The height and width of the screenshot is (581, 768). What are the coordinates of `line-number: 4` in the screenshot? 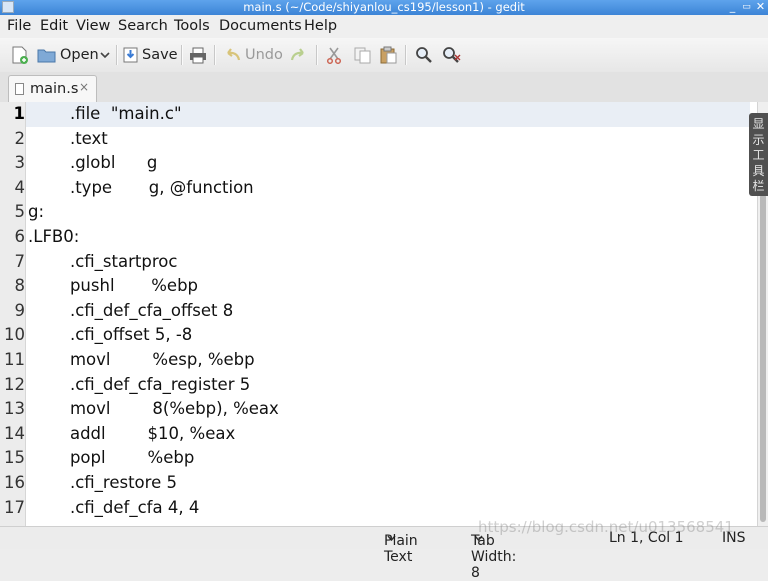 It's located at (20, 187).